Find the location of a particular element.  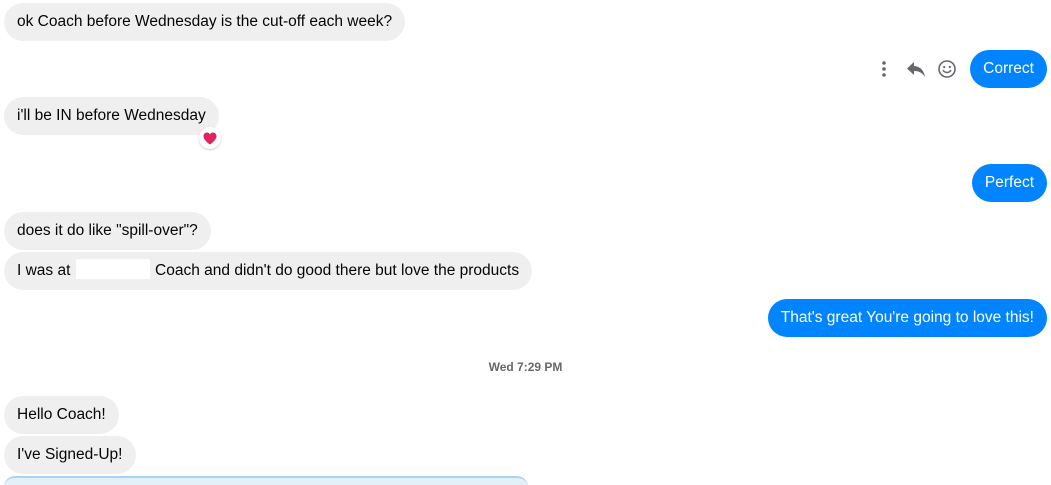

incoming-message: does it do like "spill-over"? is located at coordinates (107, 231).